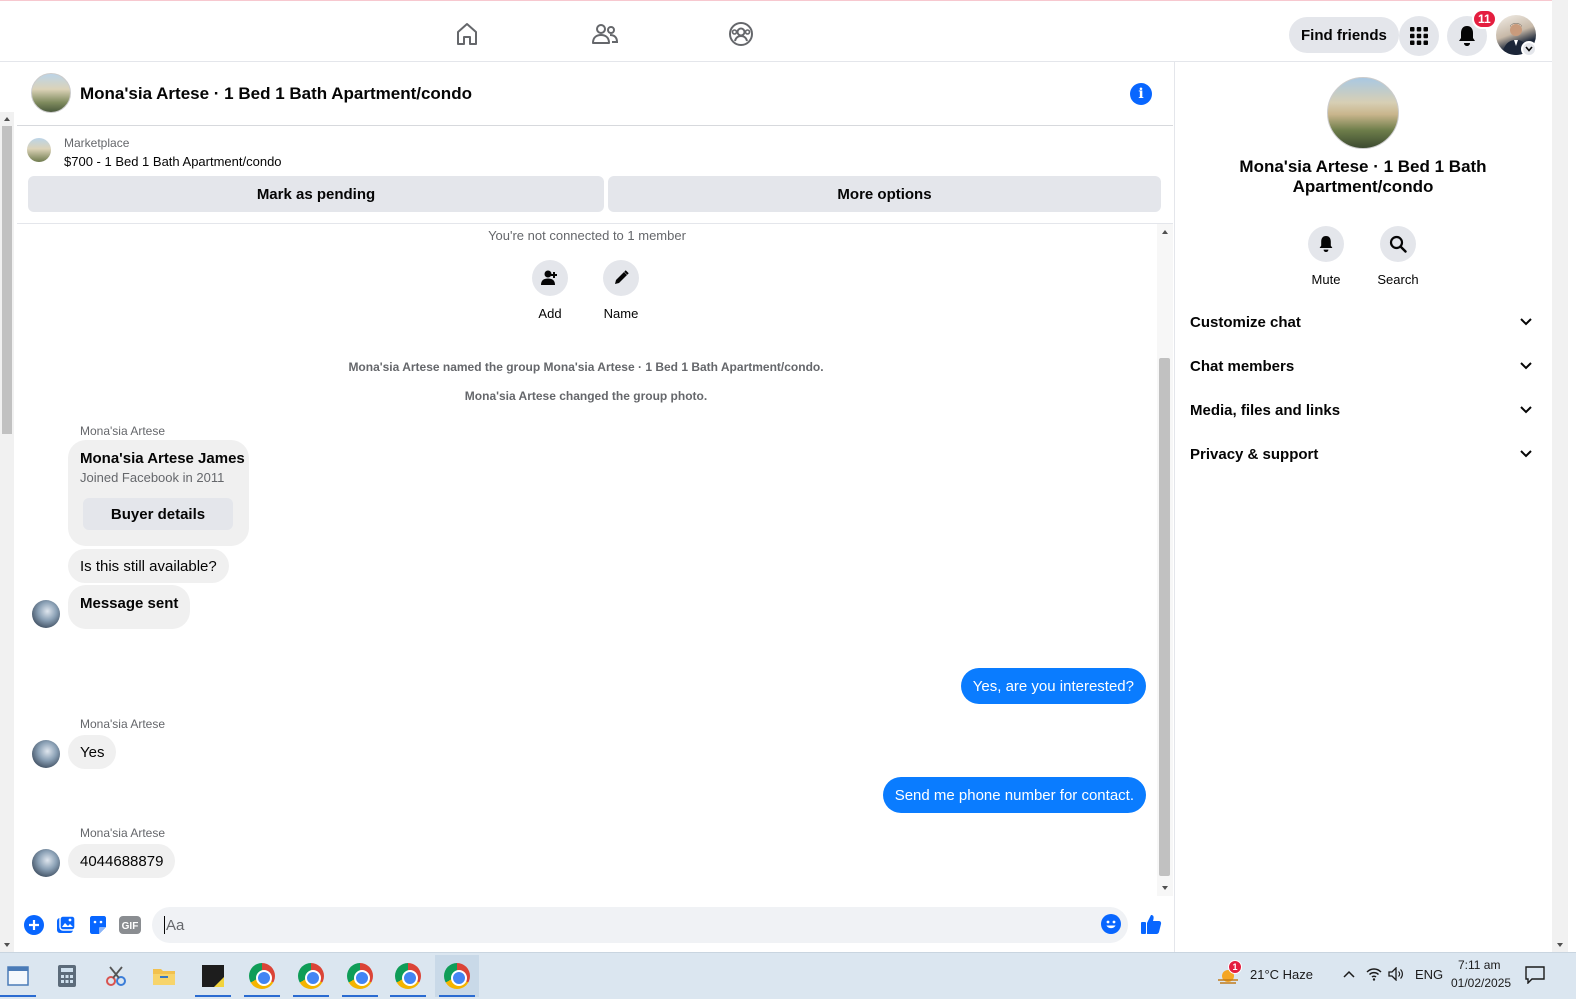 This screenshot has width=1576, height=999. I want to click on grid-icon, so click(1419, 36).